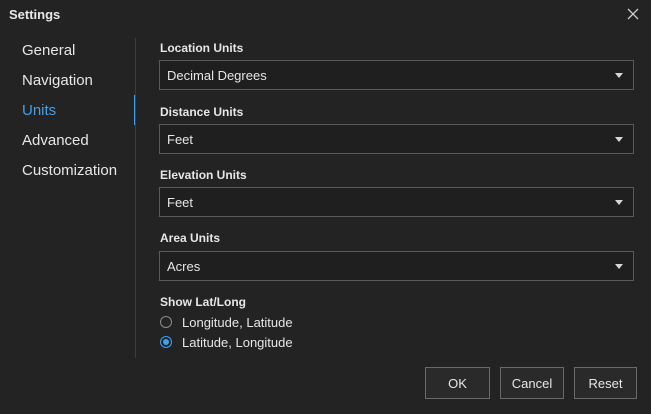 The height and width of the screenshot is (414, 651). Describe the element at coordinates (396, 266) in the screenshot. I see `area-units-select: Acres` at that location.